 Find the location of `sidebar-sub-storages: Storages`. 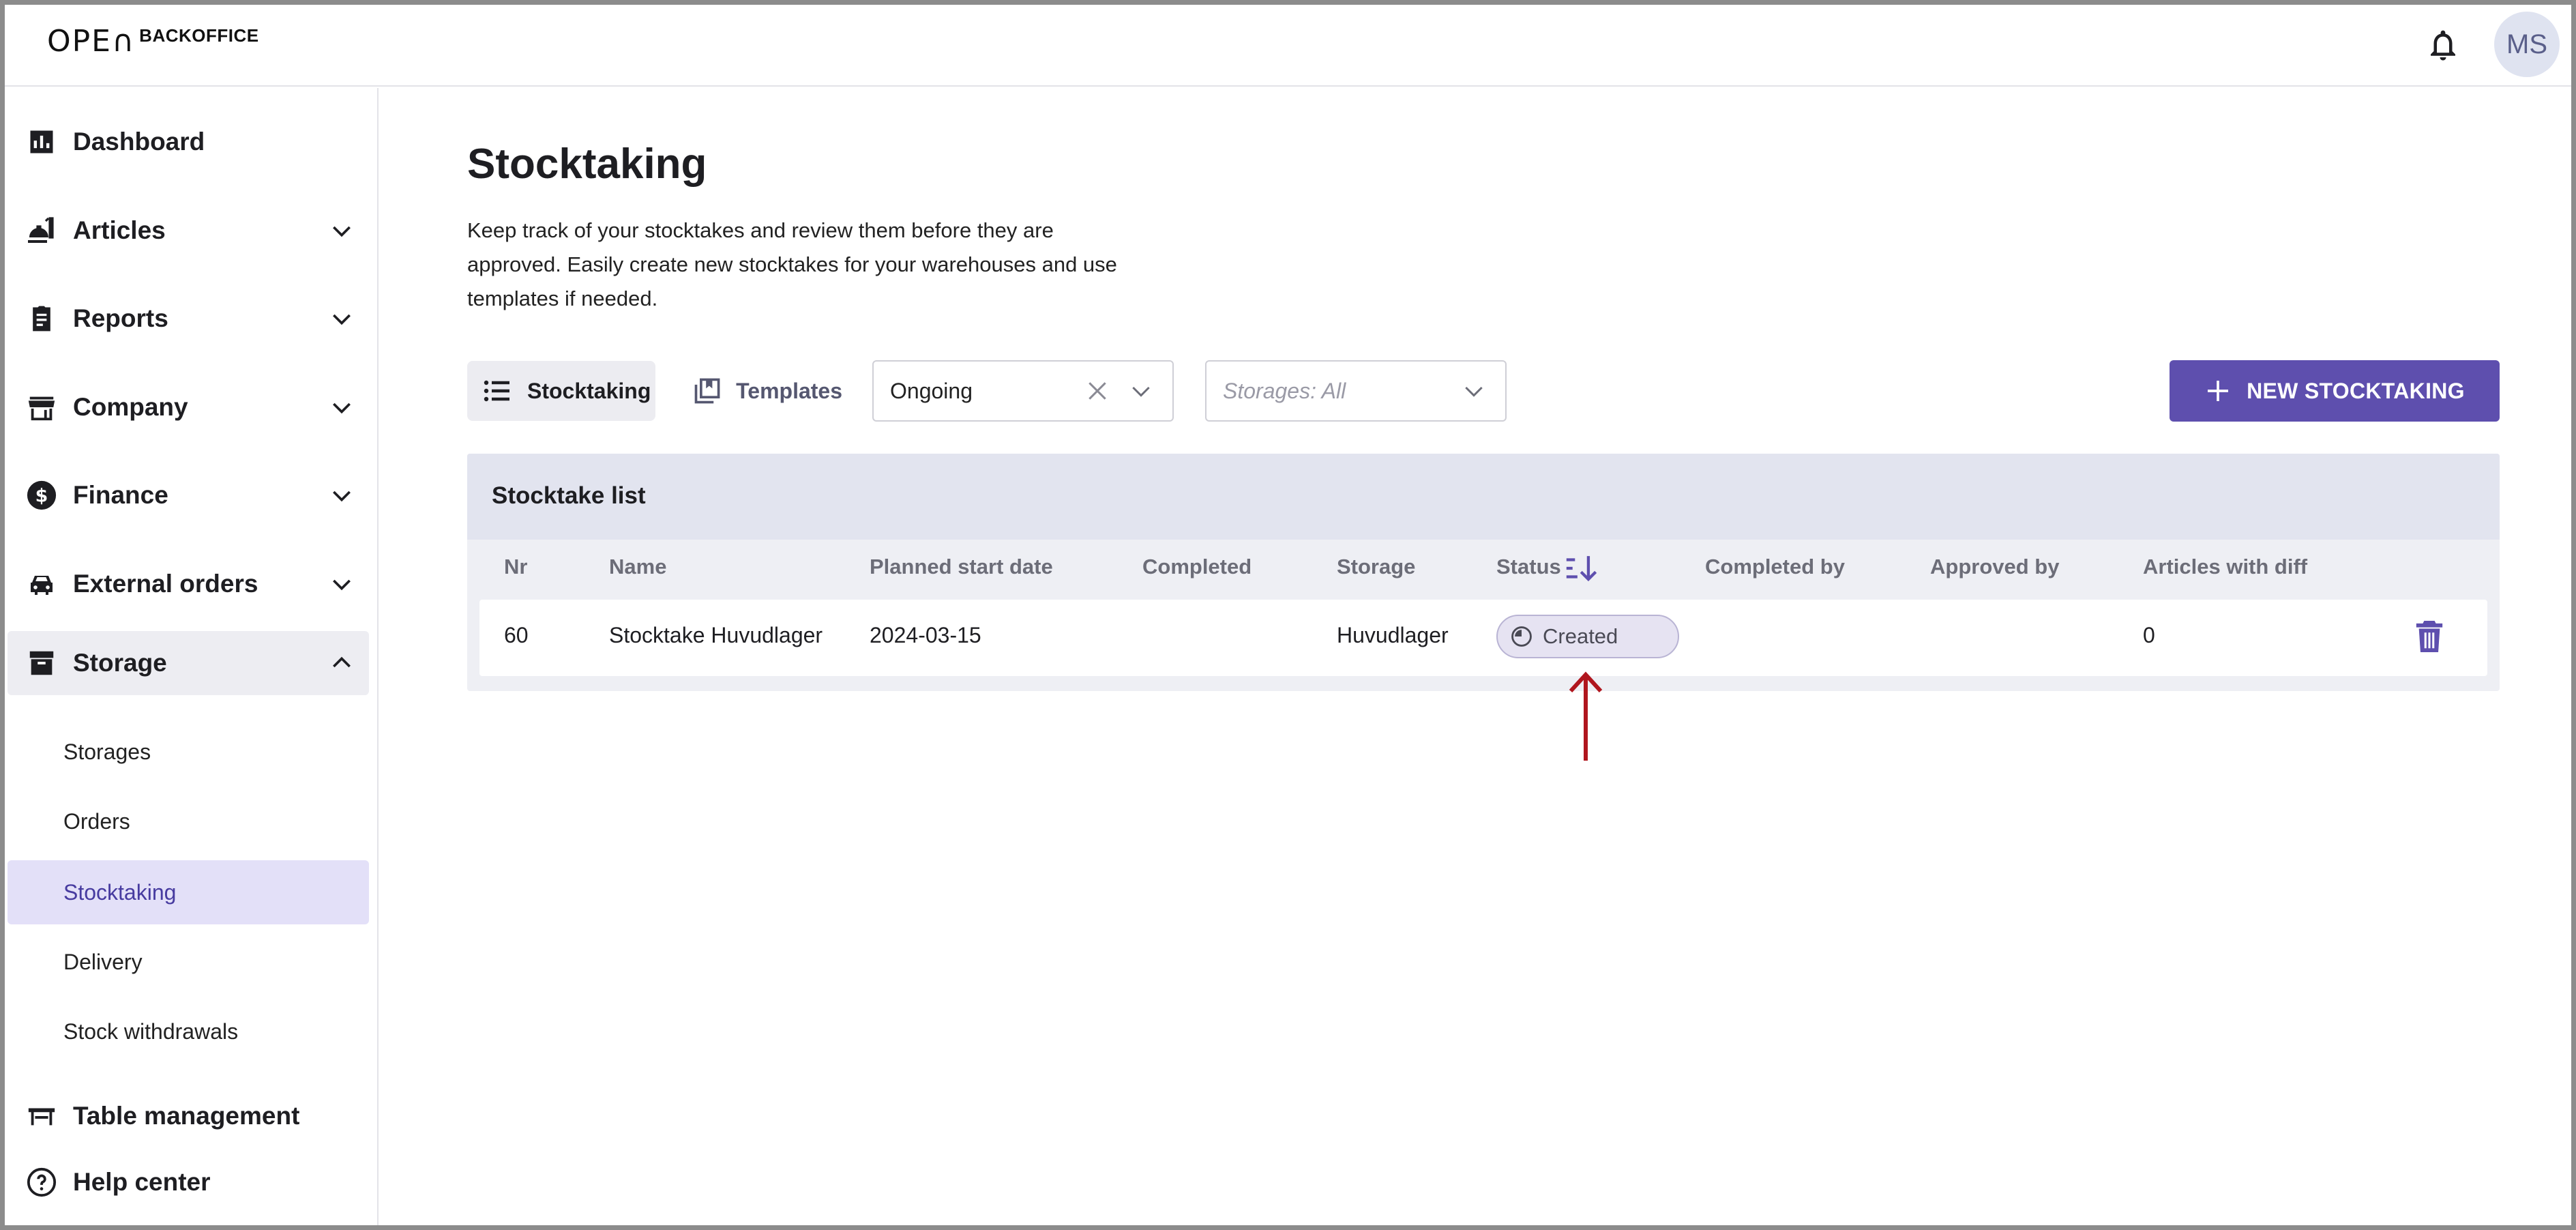

sidebar-sub-storages: Storages is located at coordinates (188, 752).